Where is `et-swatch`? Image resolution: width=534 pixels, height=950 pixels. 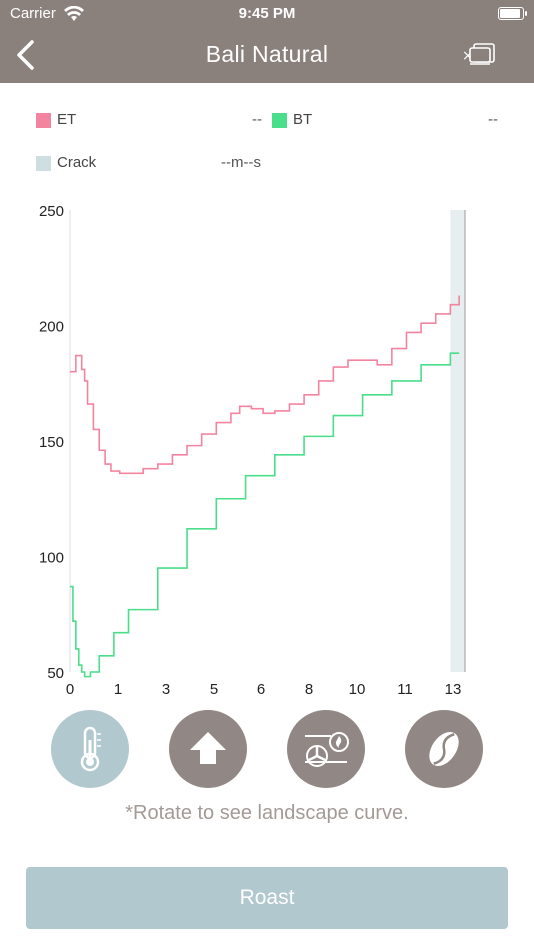
et-swatch is located at coordinates (43, 120).